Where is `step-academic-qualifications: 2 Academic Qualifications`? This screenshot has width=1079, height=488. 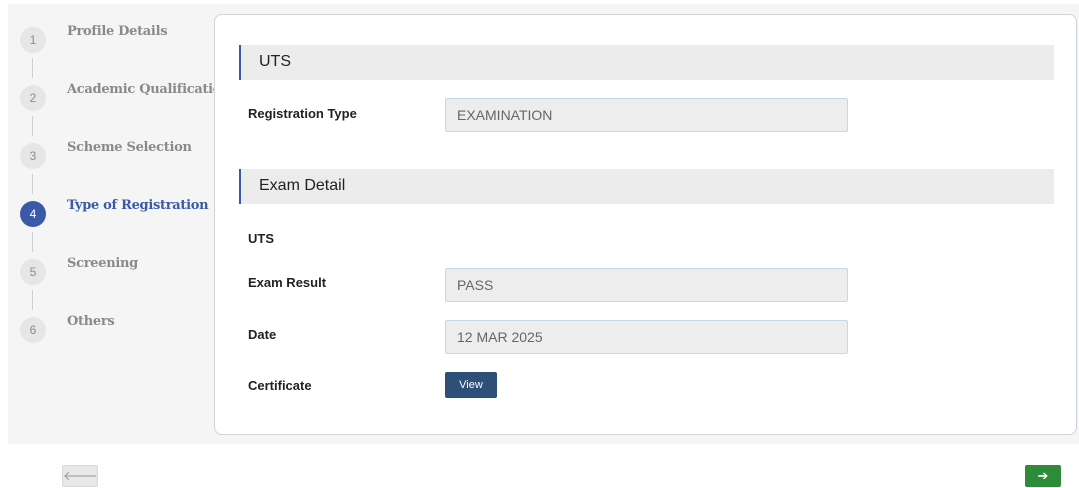
step-academic-qualifications: 2 Academic Qualifications is located at coordinates (129, 96).